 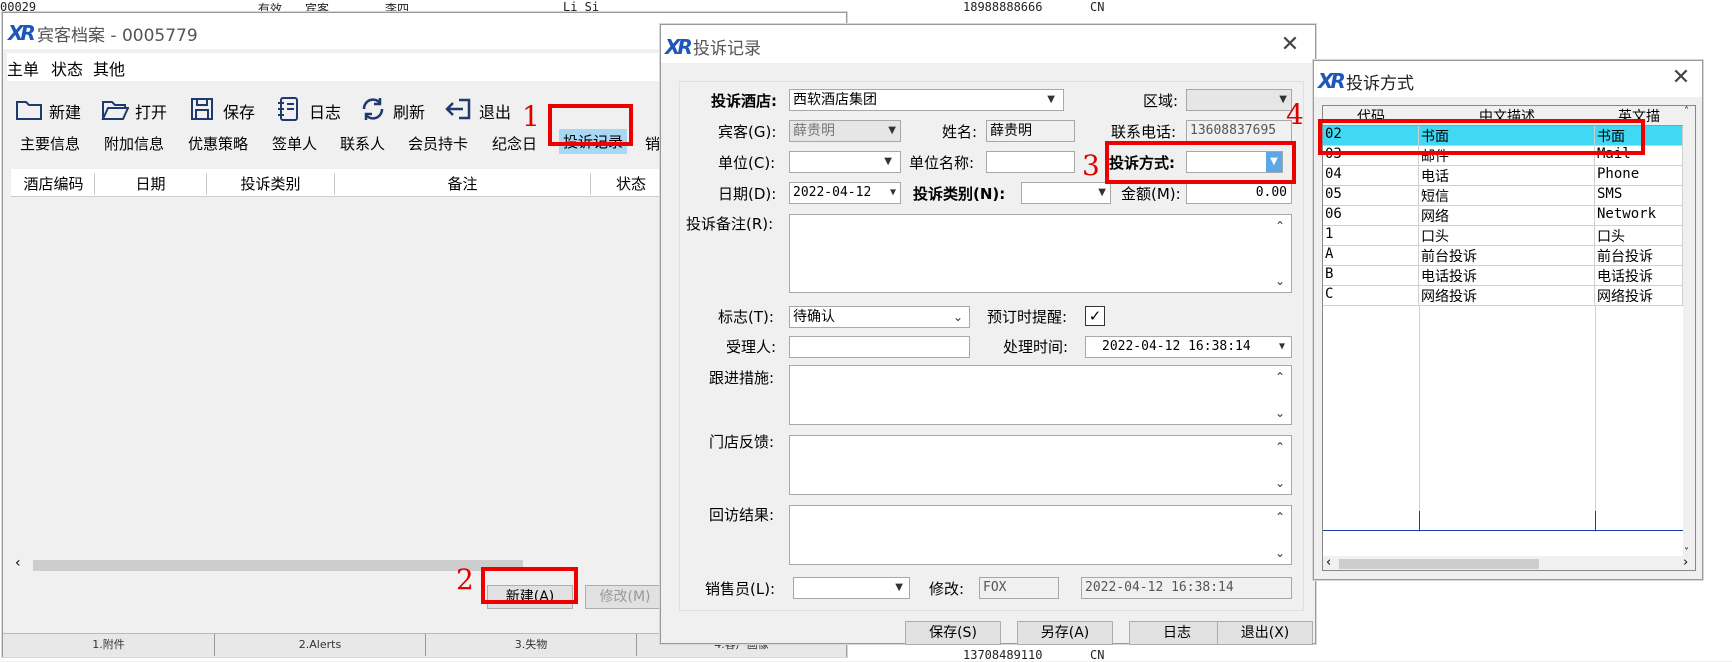 What do you see at coordinates (438, 143) in the screenshot?
I see `tab-member-card: 会员持卡` at bounding box center [438, 143].